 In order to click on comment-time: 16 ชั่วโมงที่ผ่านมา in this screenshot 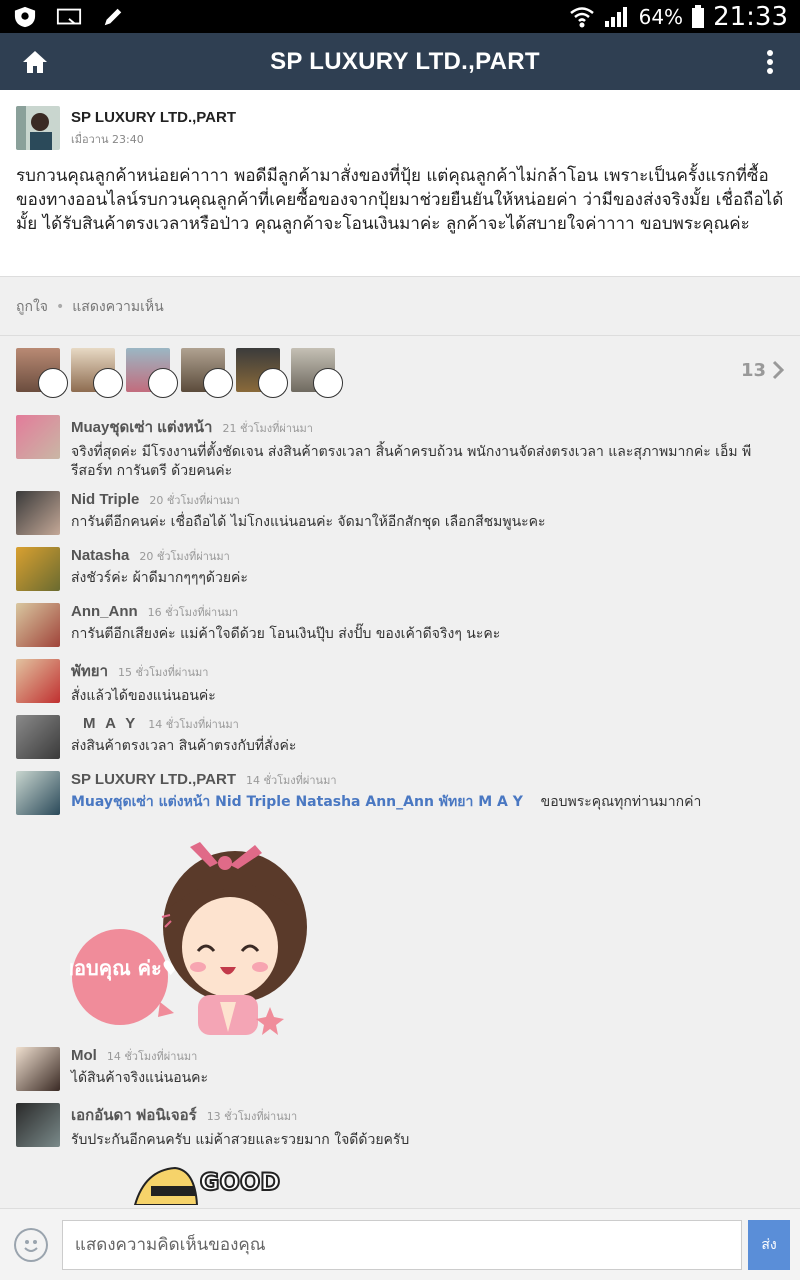, I will do `click(193, 612)`.